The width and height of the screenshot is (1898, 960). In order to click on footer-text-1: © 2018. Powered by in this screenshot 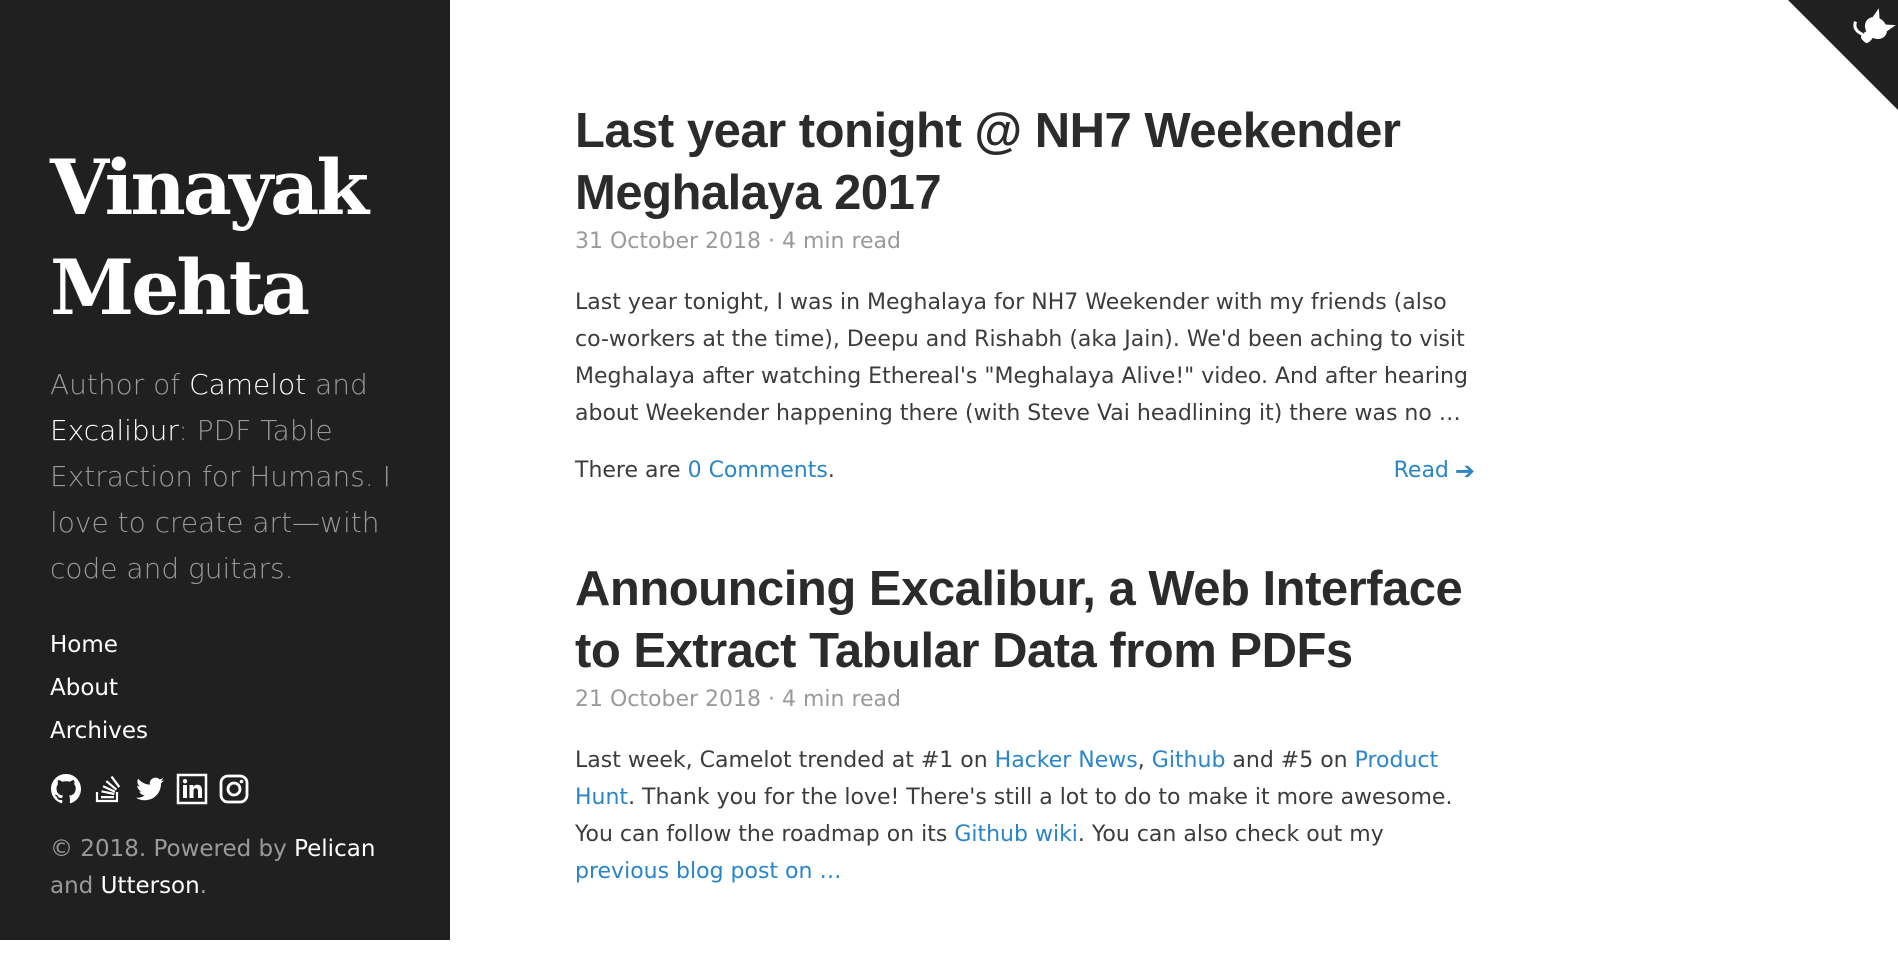, I will do `click(172, 849)`.